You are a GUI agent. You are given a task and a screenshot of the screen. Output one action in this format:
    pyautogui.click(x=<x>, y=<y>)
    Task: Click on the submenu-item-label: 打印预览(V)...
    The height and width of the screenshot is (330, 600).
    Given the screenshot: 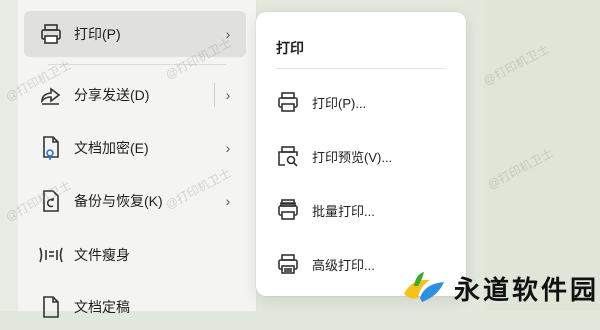 What is the action you would take?
    pyautogui.click(x=352, y=157)
    